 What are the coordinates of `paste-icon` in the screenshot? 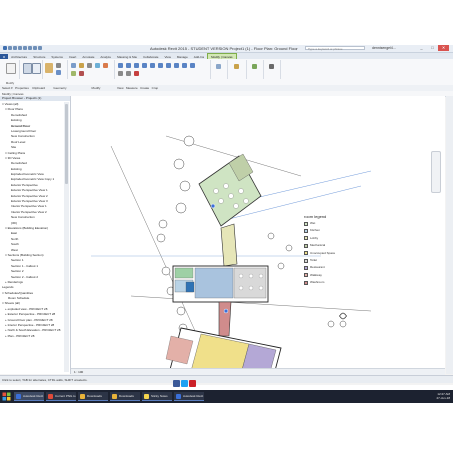 It's located at (49, 68).